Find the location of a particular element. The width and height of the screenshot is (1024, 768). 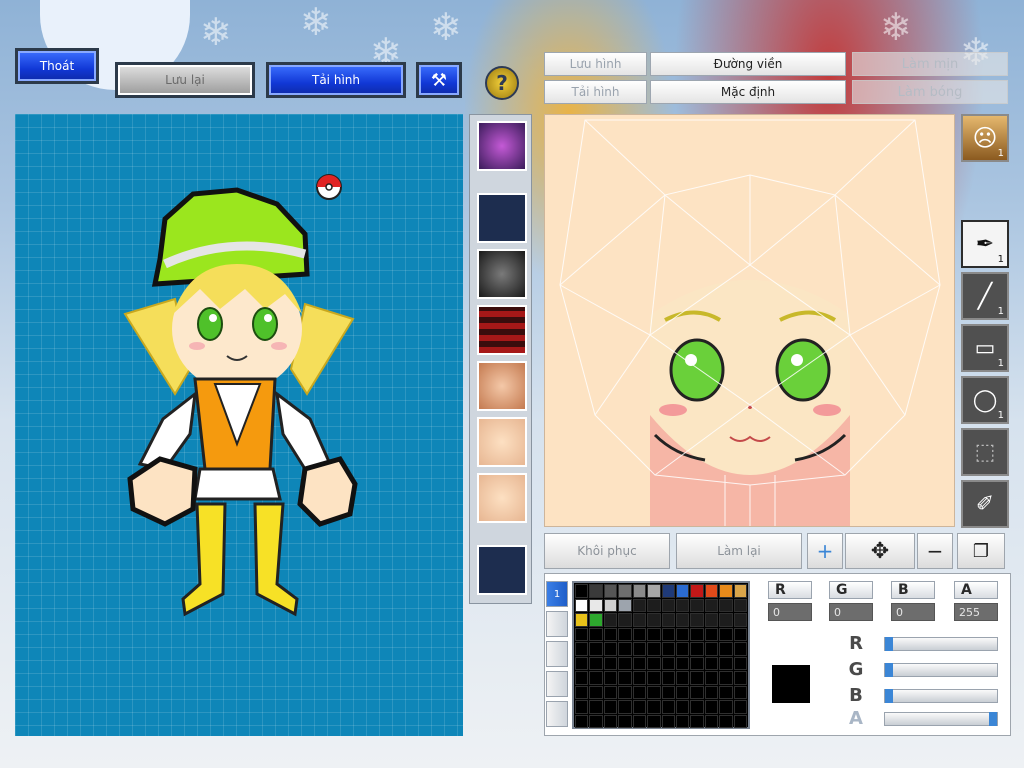

avatar-tool: ☹ 1 is located at coordinates (985, 138).